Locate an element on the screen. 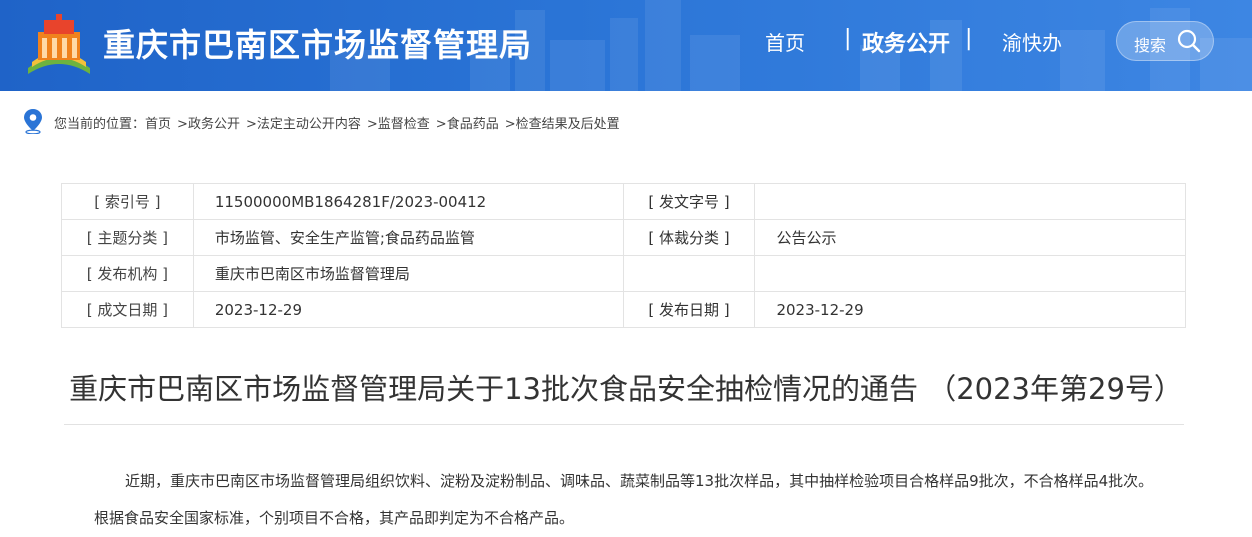 The height and width of the screenshot is (537, 1252). table-row: [ 发布机构 ] 重庆市巴南区市场监督管理局 is located at coordinates (623, 273).